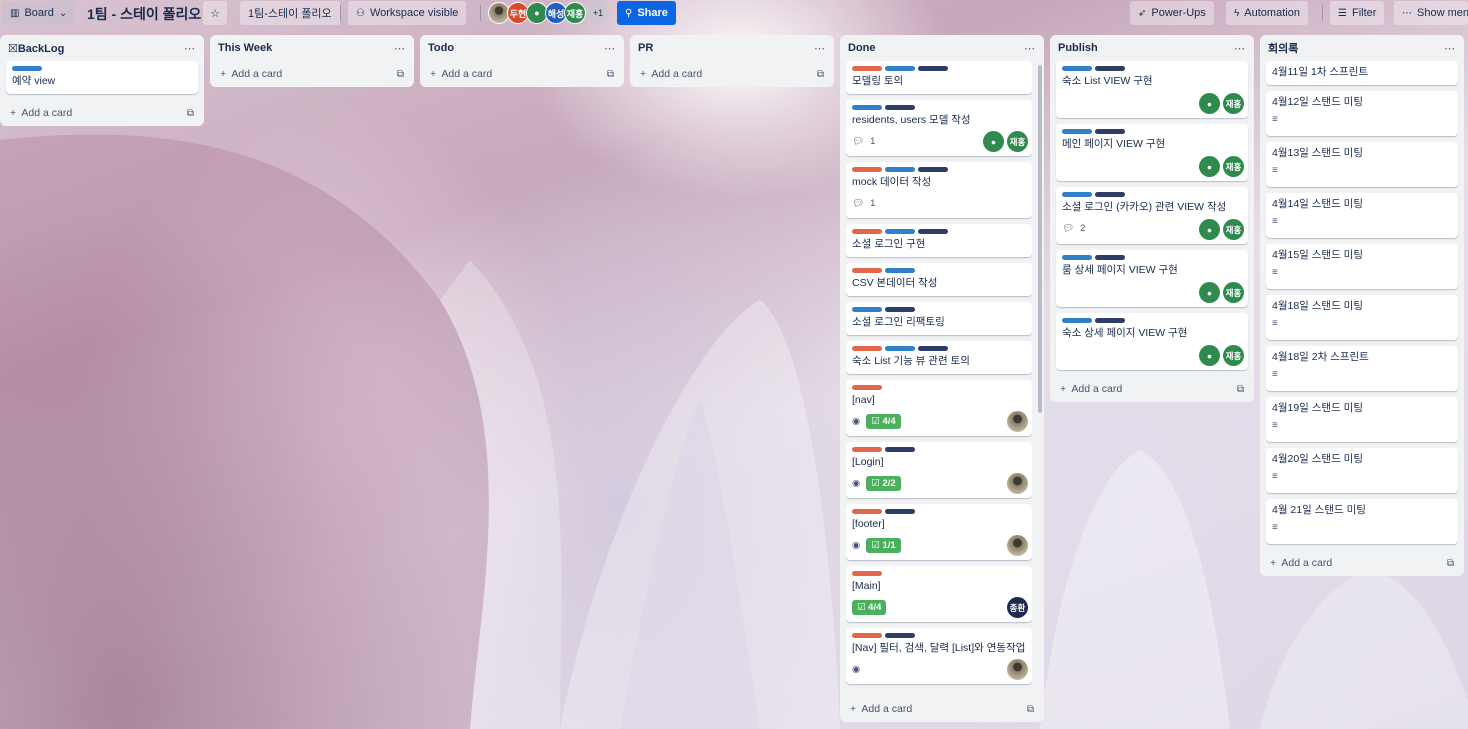 The image size is (1468, 729). What do you see at coordinates (1357, 13) in the screenshot?
I see `filter-button: ☰ Filter` at bounding box center [1357, 13].